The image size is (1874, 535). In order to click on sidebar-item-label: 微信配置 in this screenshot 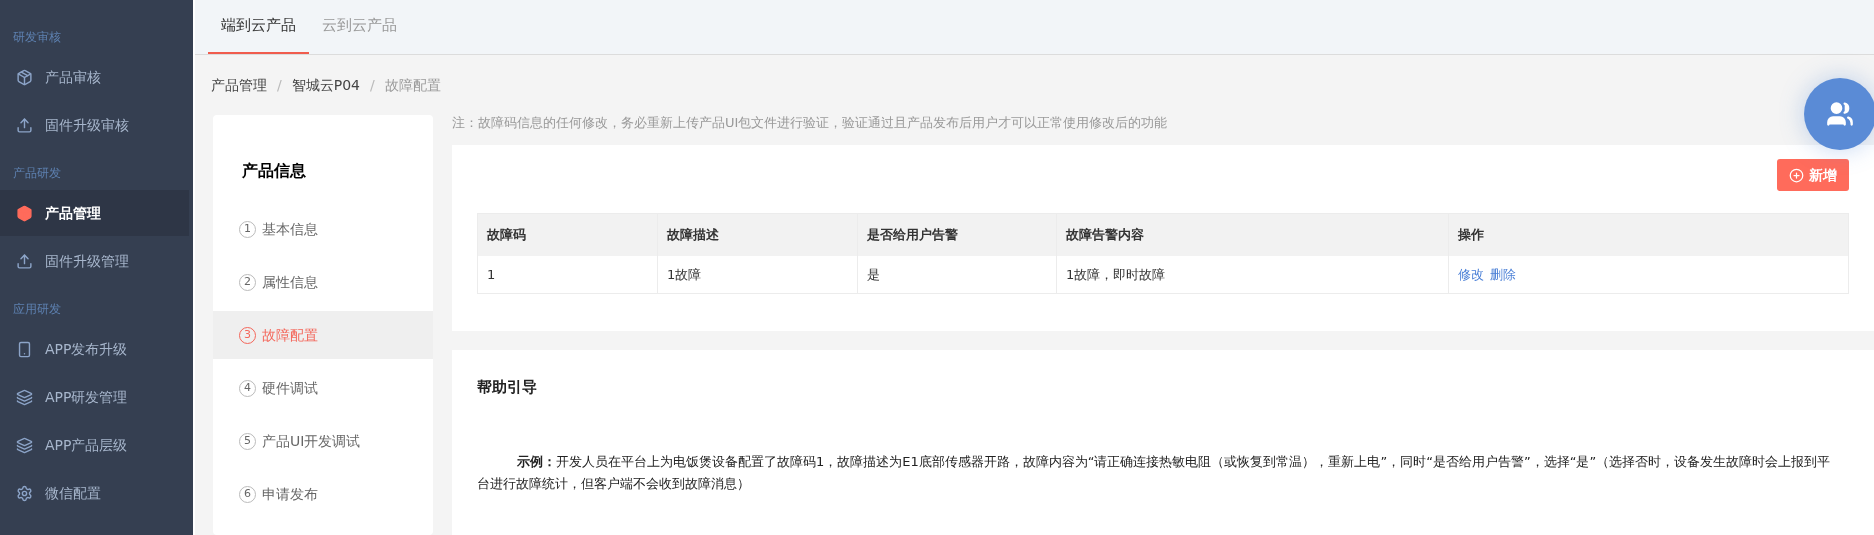, I will do `click(73, 493)`.